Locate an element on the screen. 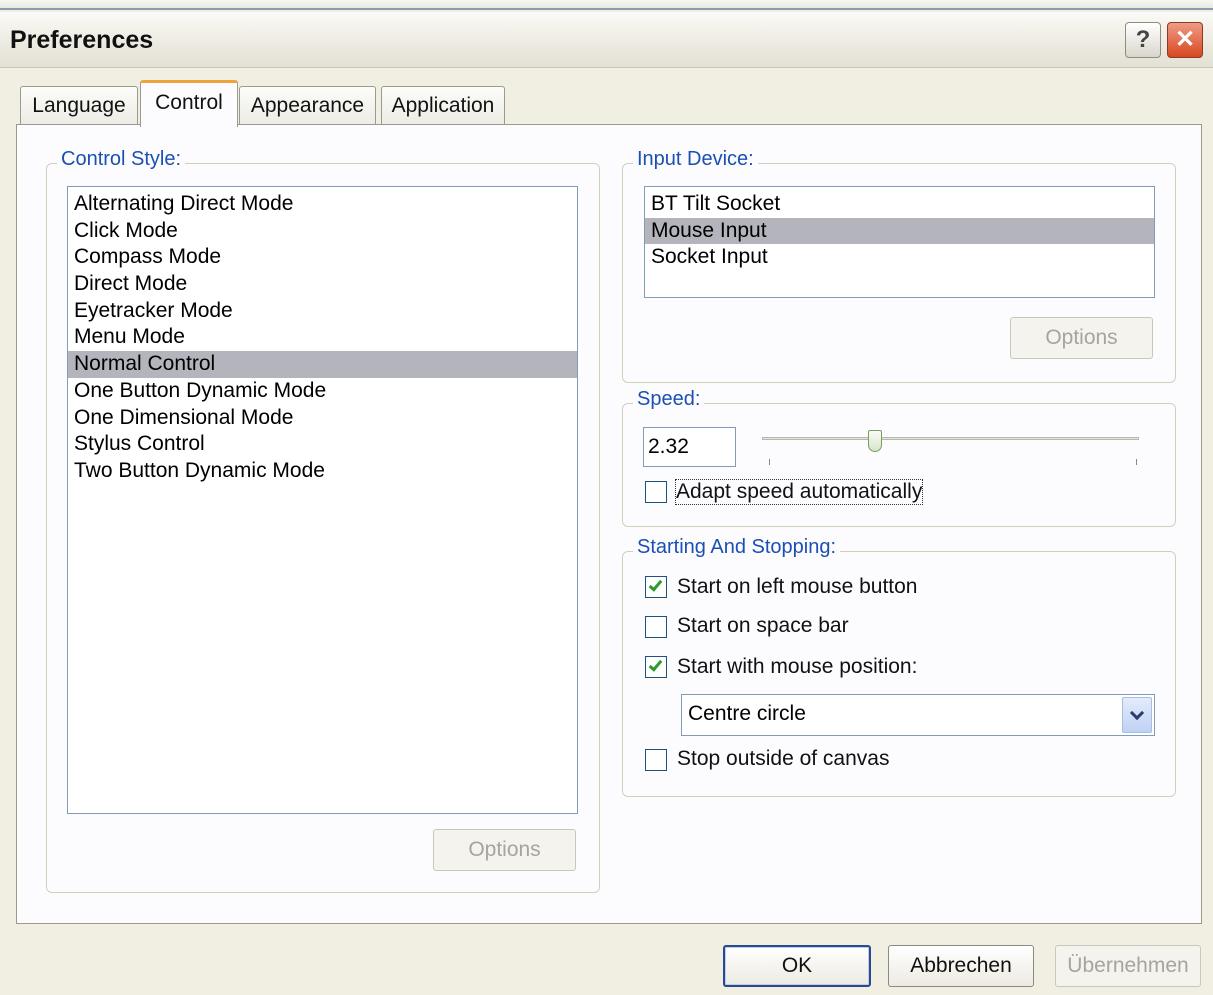 The height and width of the screenshot is (995, 1213). adapt-speed-checkbox is located at coordinates (656, 492).